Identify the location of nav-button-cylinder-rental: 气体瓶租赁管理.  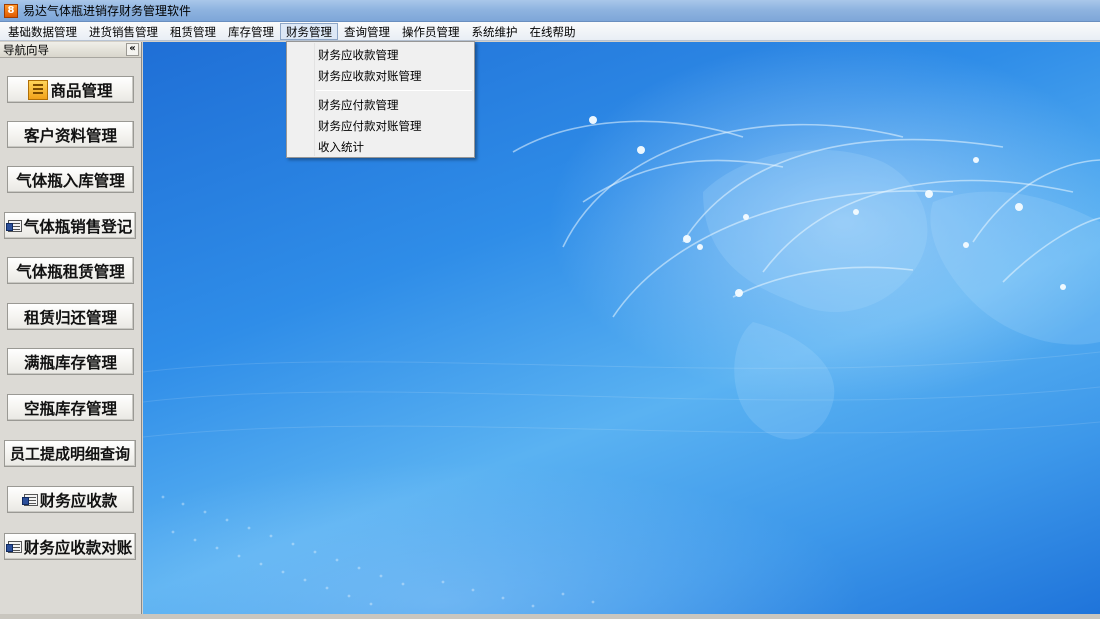
(70, 270).